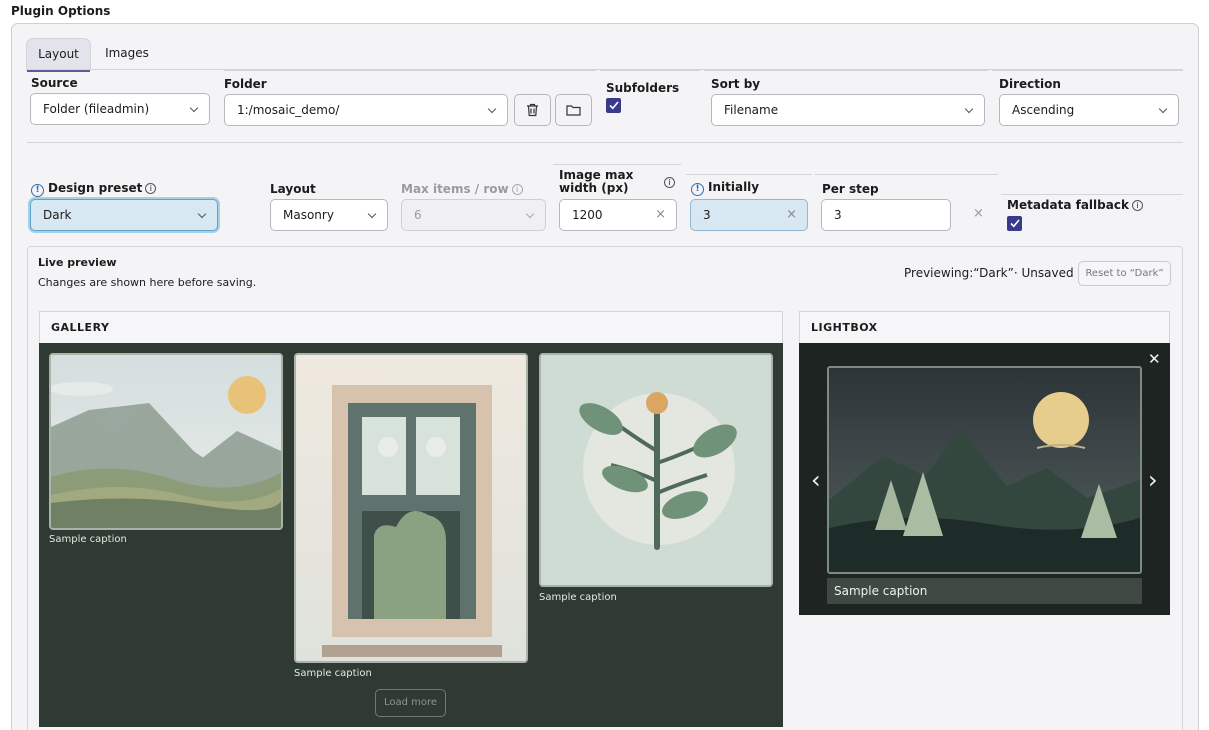  Describe the element at coordinates (77, 262) in the screenshot. I see `live-preview-title: Live preview` at that location.